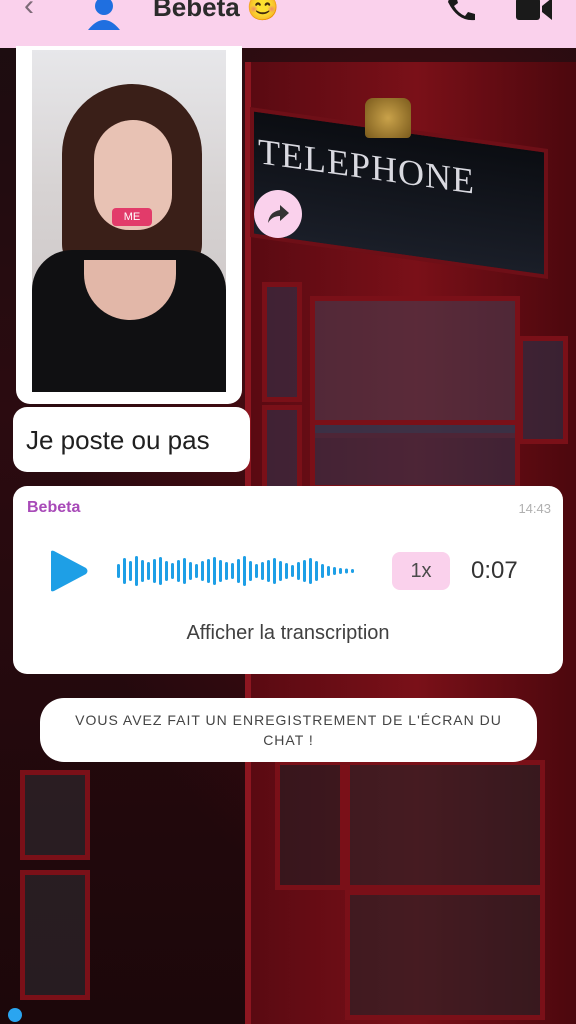 The image size is (576, 1024). Describe the element at coordinates (216, 11) in the screenshot. I see `chat-title: Bebeta 😊` at that location.